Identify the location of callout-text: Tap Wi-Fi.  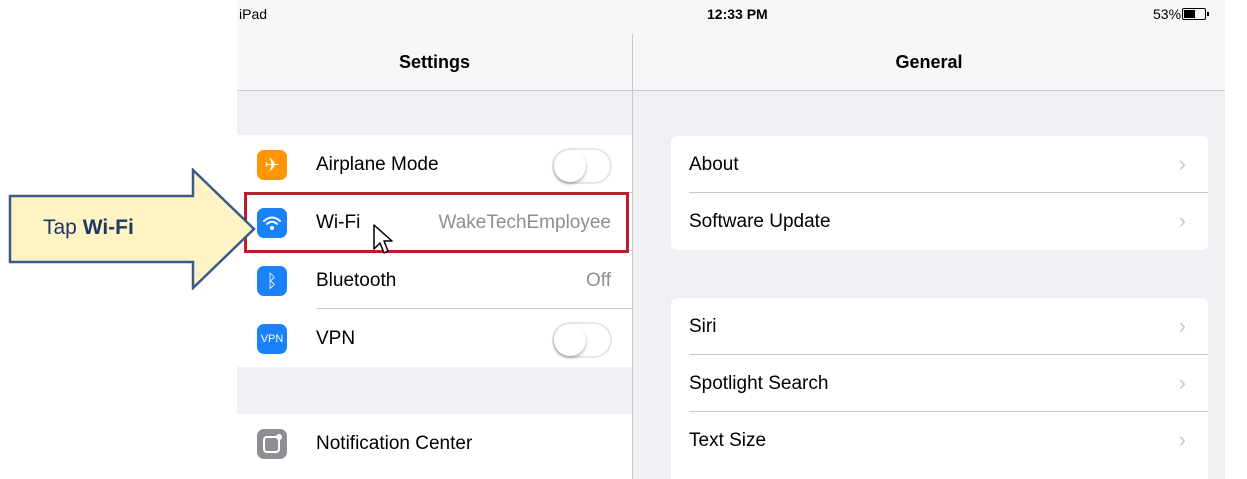
(88, 228).